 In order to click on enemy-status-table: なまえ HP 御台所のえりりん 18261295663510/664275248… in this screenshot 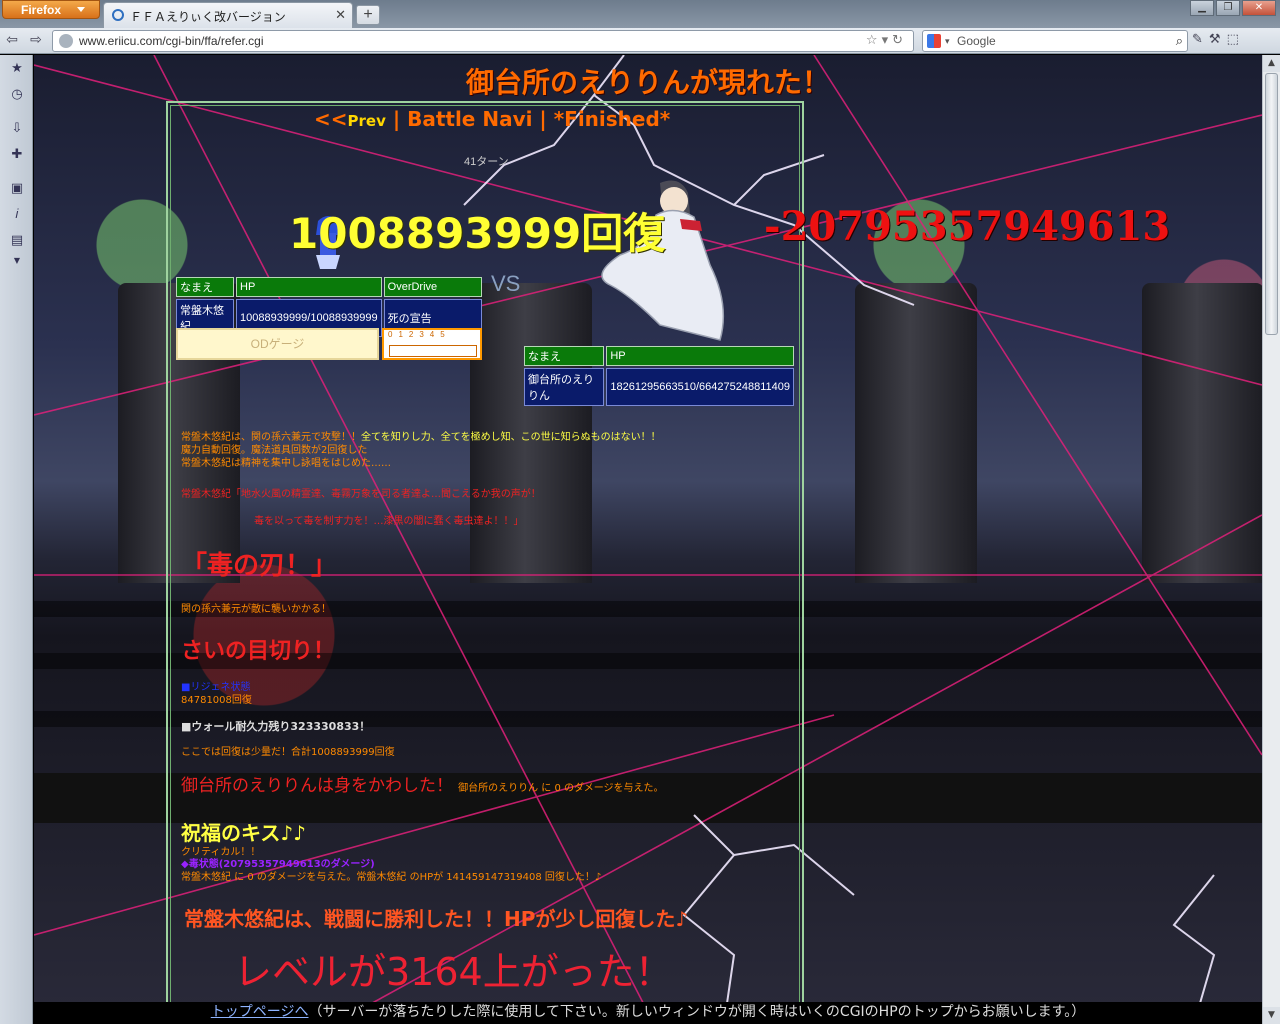, I will do `click(659, 376)`.